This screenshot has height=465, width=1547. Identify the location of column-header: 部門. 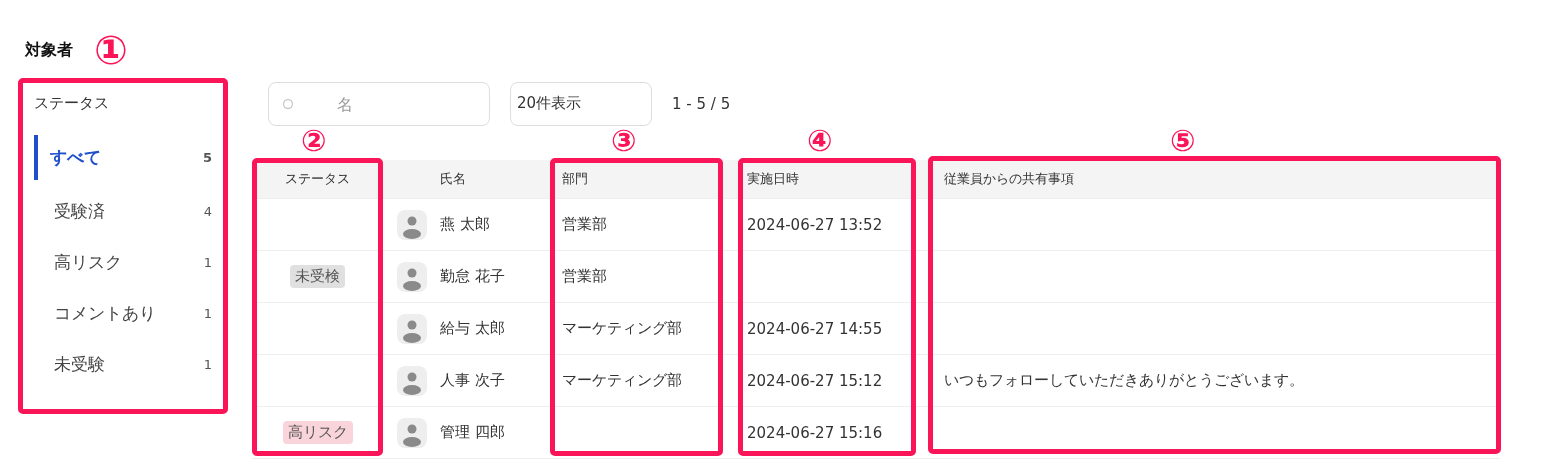
(575, 179).